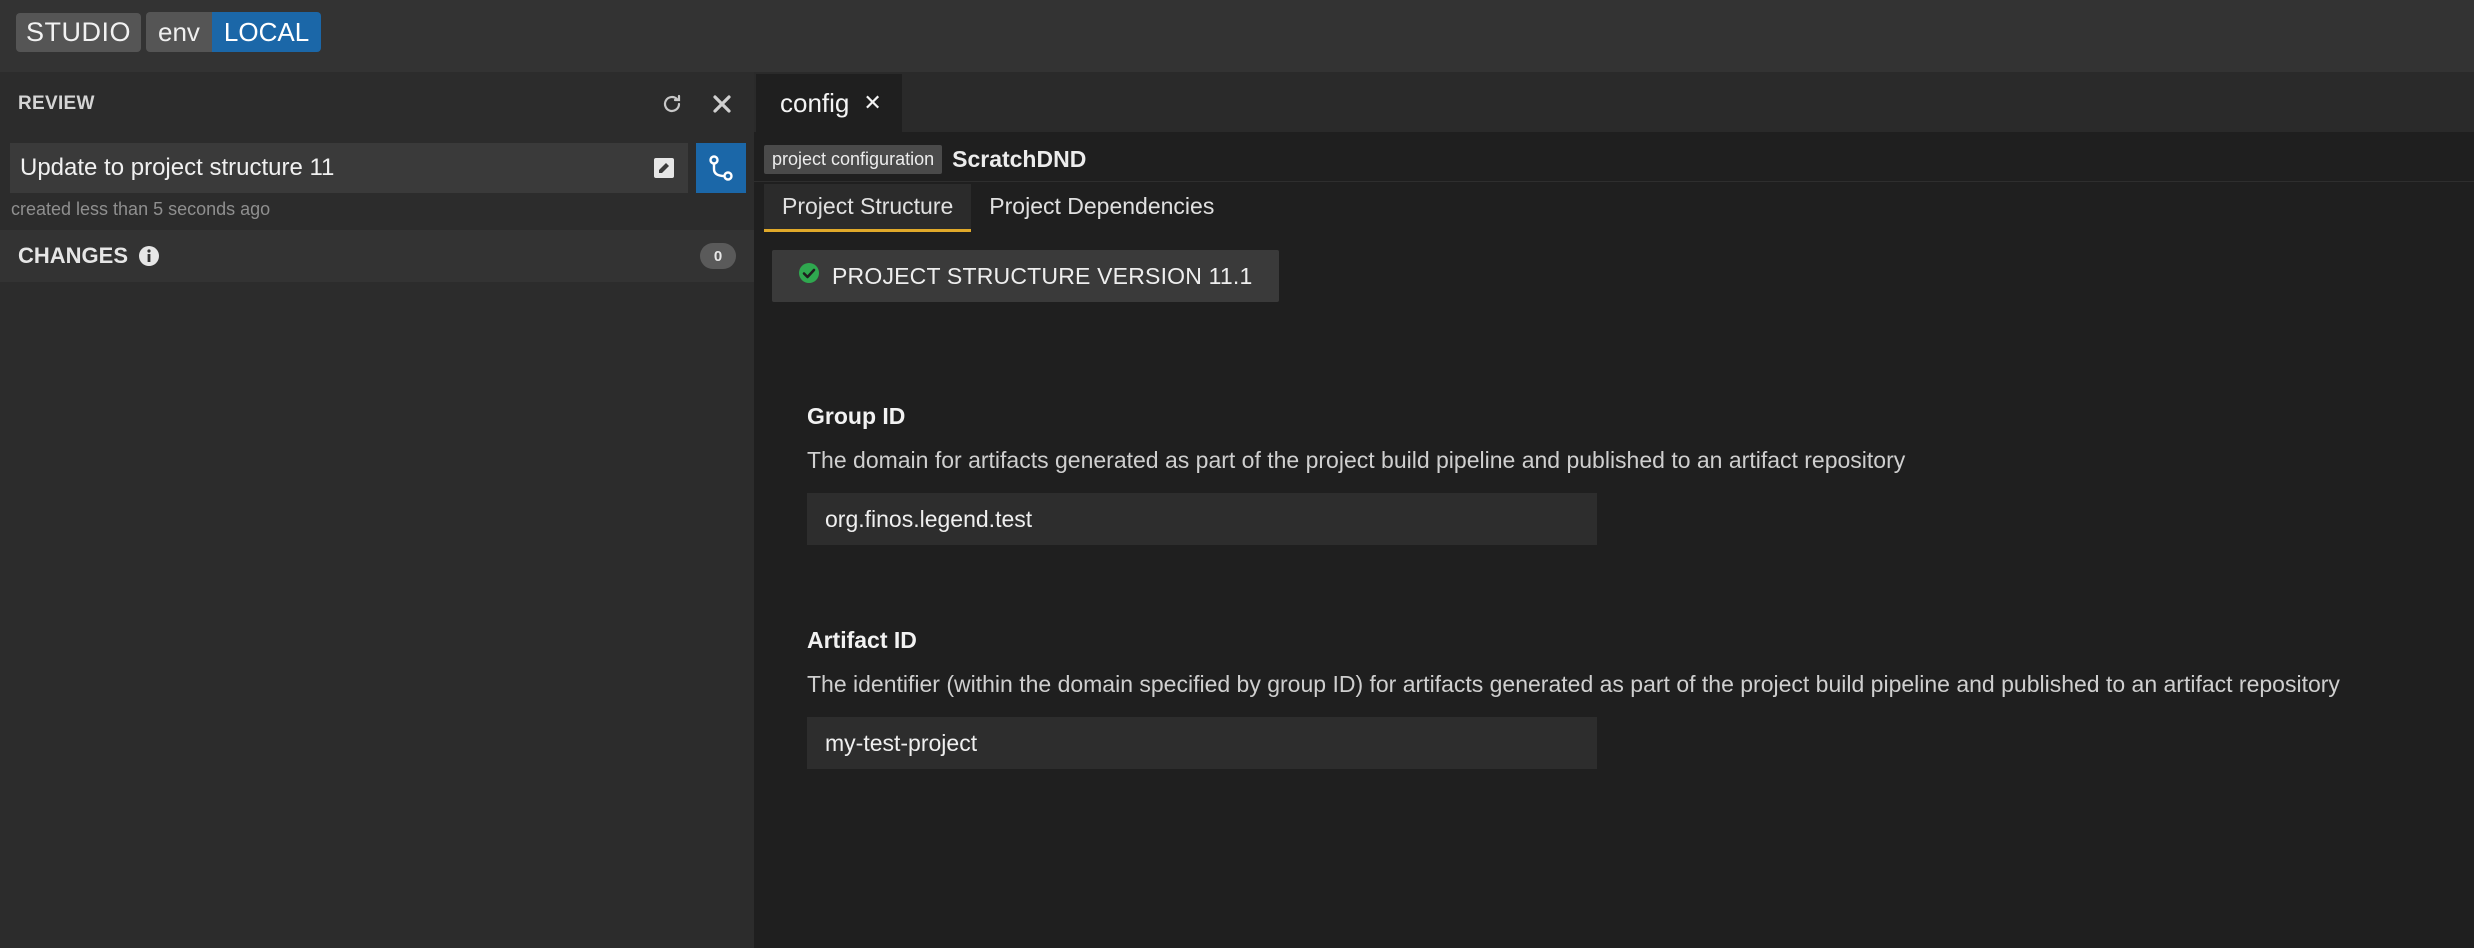  What do you see at coordinates (722, 104) in the screenshot?
I see `close-icon` at bounding box center [722, 104].